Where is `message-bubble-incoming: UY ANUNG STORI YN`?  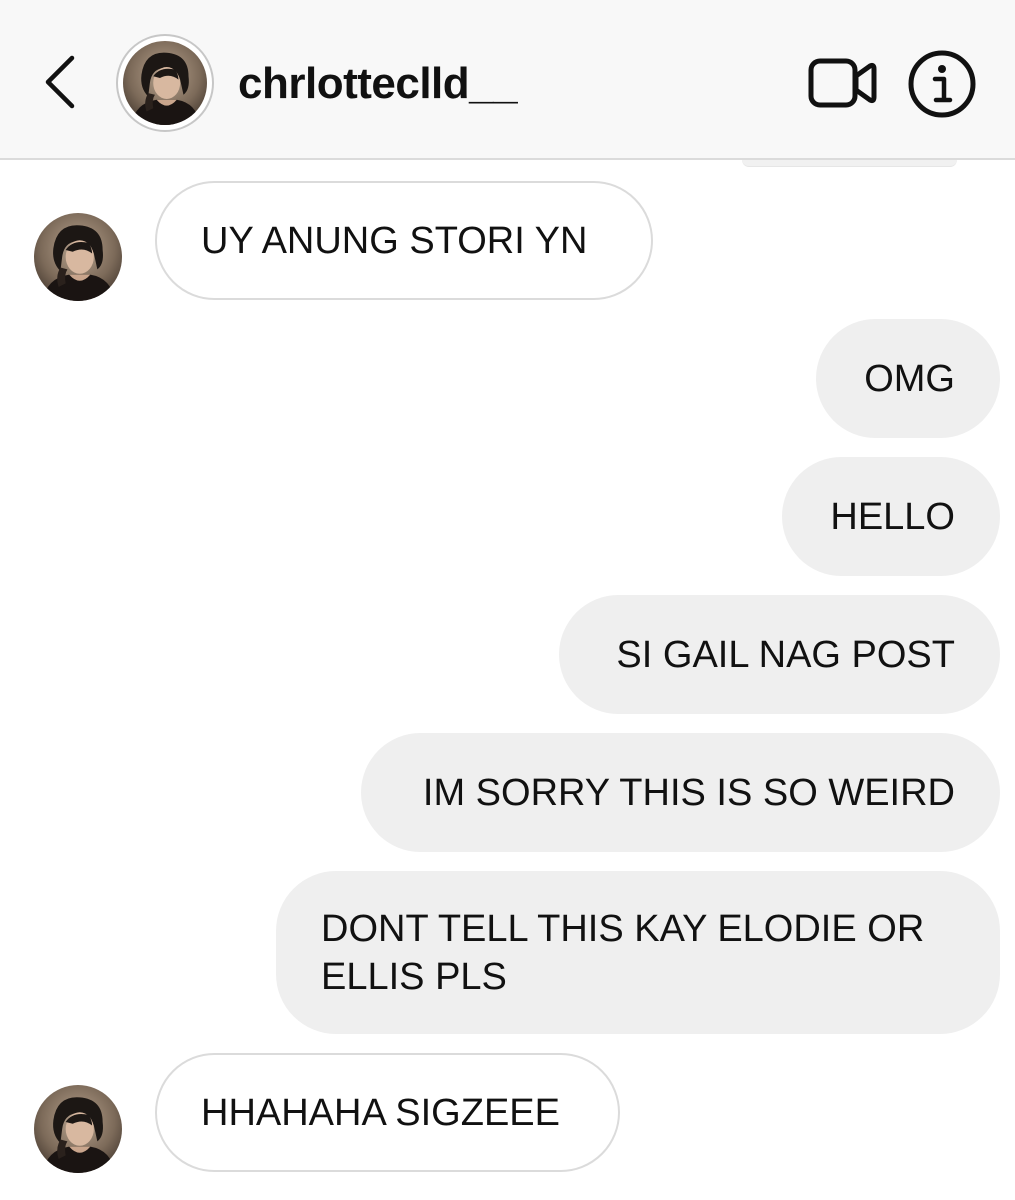
message-bubble-incoming: UY ANUNG STORI YN is located at coordinates (404, 240).